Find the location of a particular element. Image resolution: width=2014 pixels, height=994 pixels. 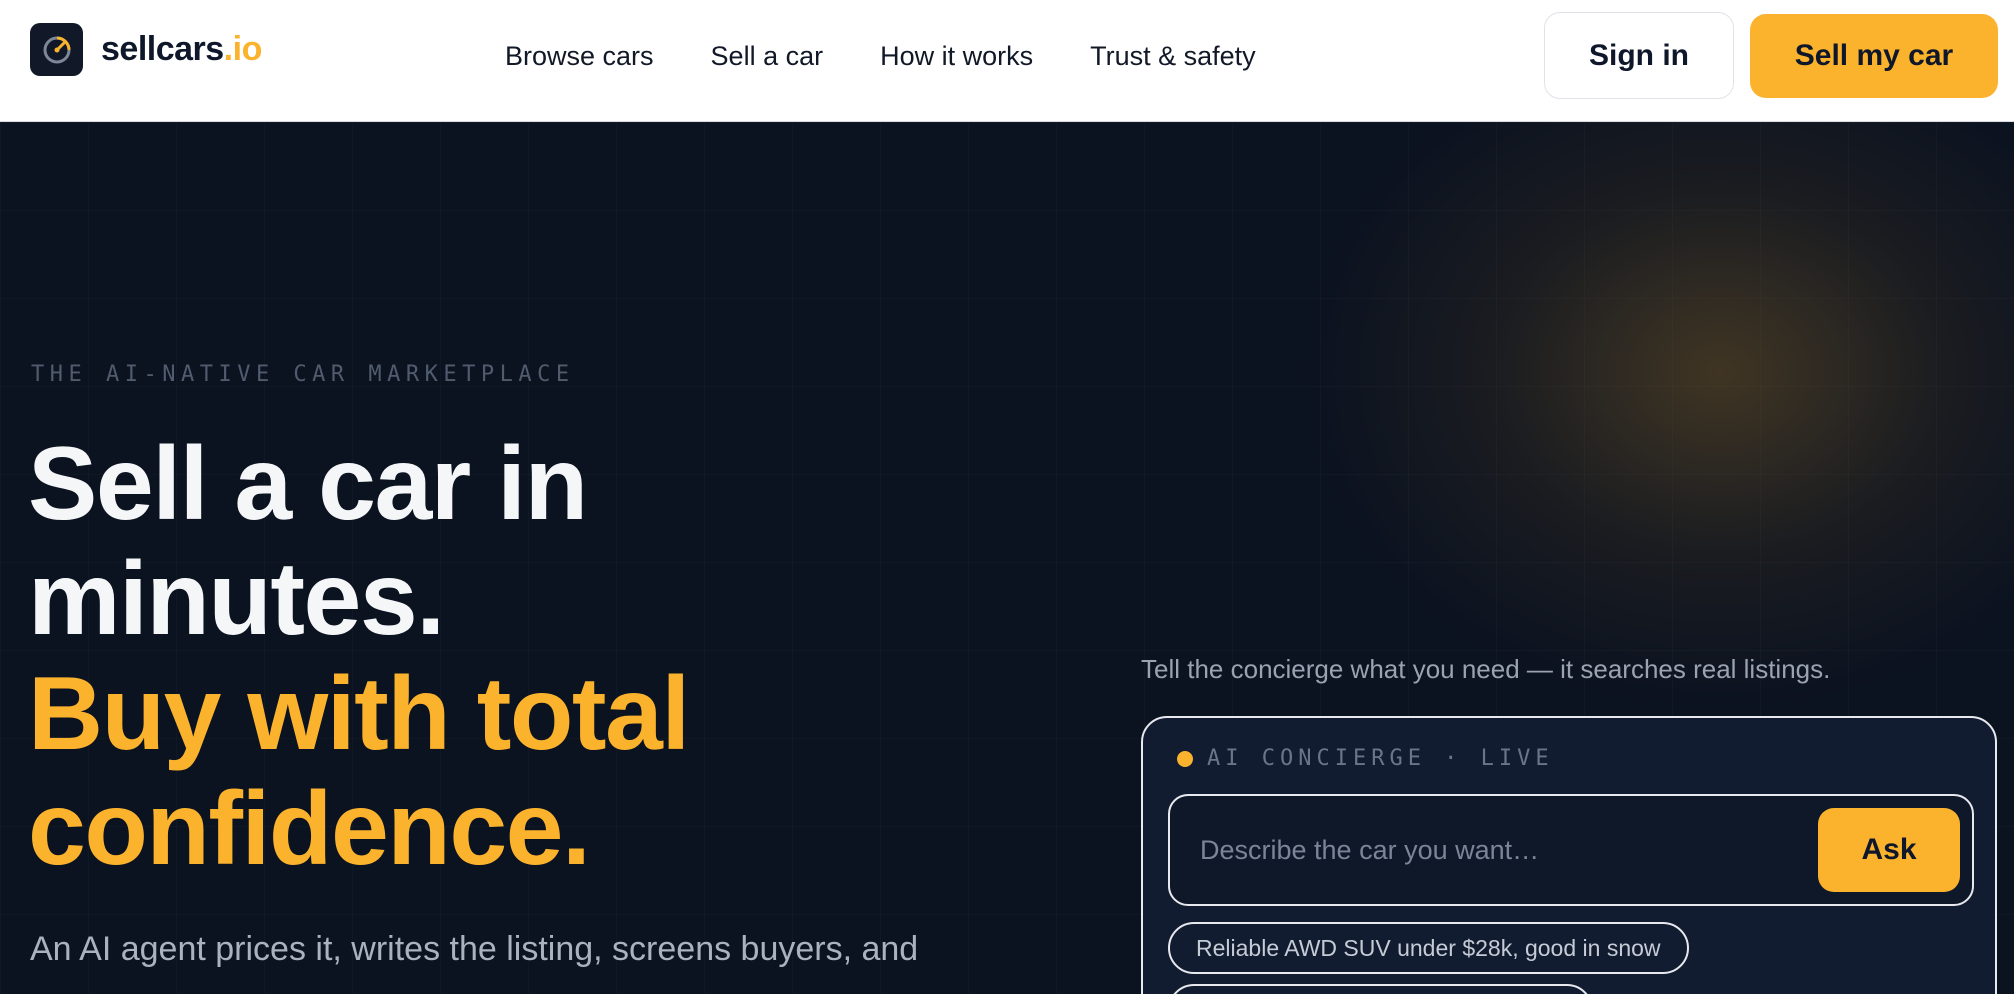

headline-line-2: minutes. is located at coordinates (236, 599).